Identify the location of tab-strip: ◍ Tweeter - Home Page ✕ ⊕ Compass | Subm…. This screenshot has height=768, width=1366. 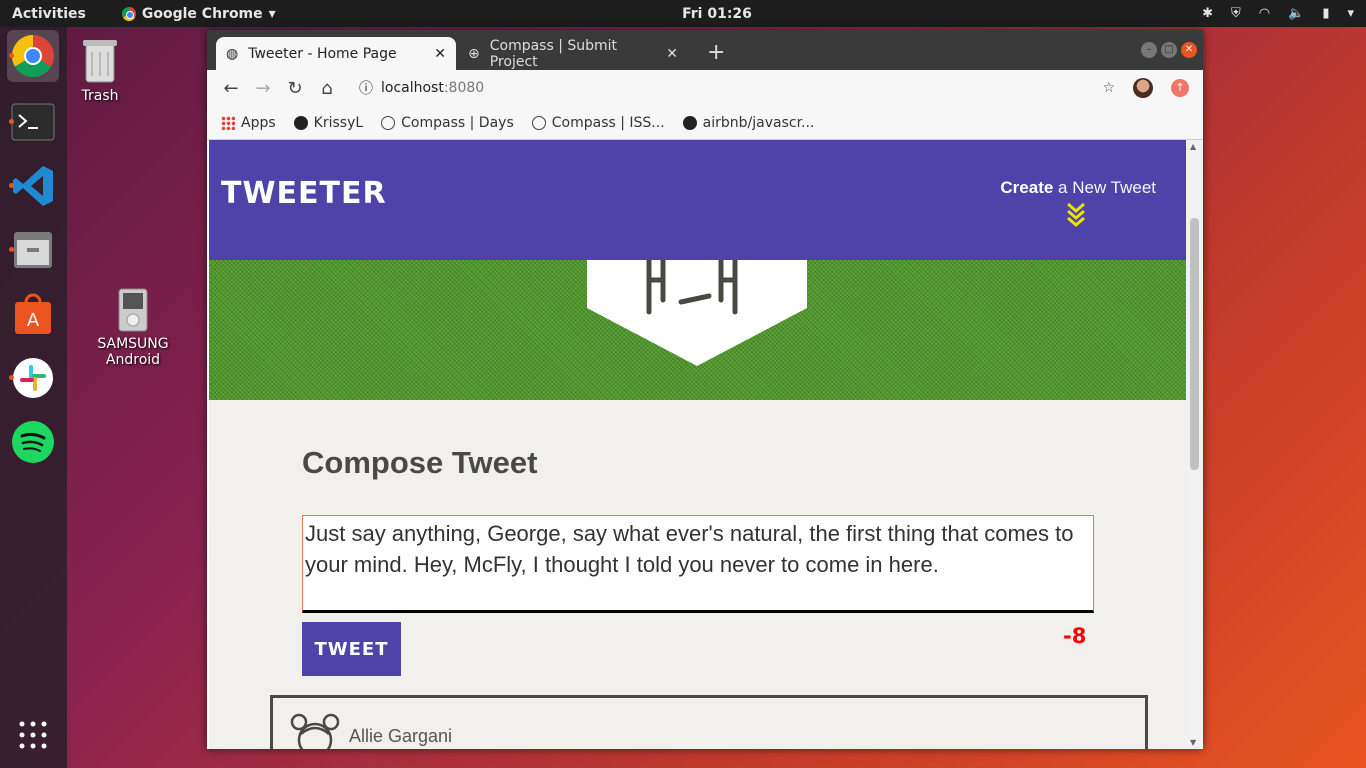
(705, 50).